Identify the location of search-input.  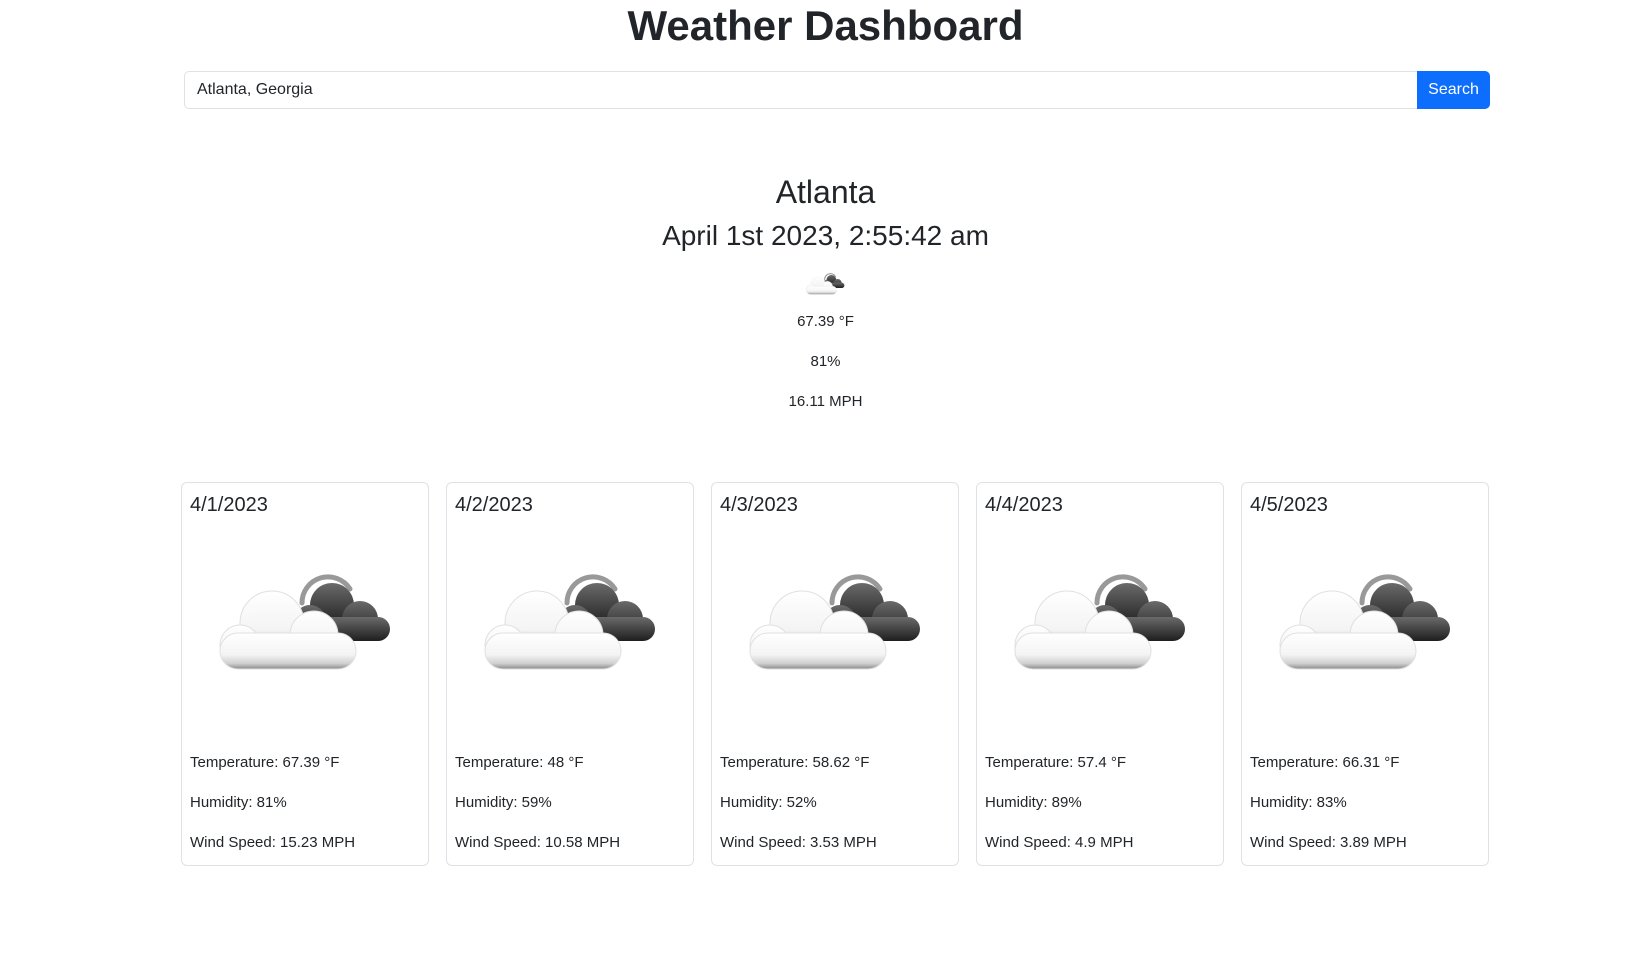
(800, 90).